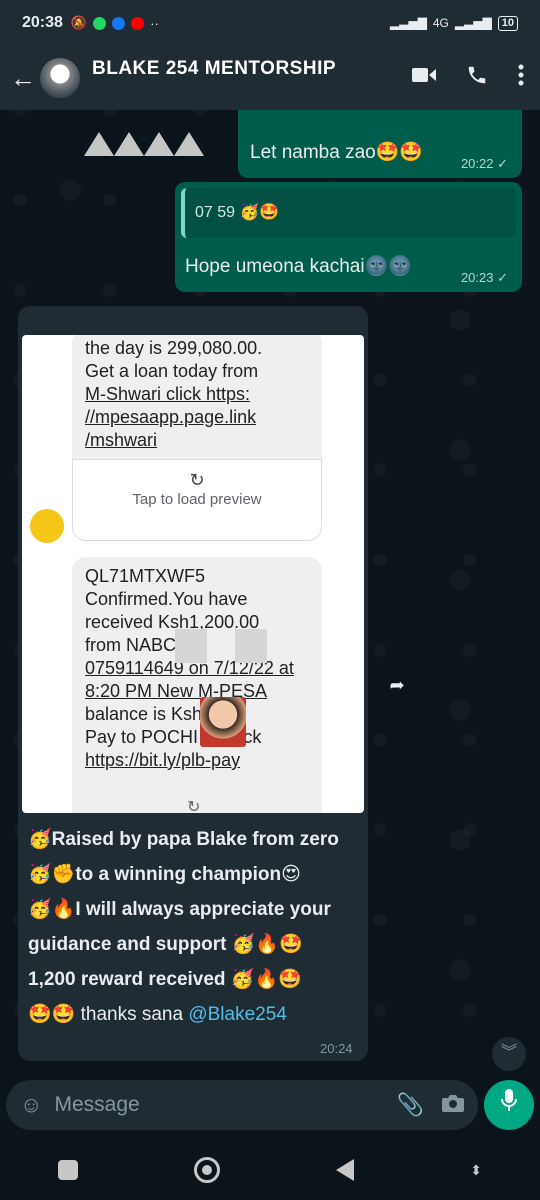 The width and height of the screenshot is (540, 1200). Describe the element at coordinates (172, 371) in the screenshot. I see `sms-line: Get a loan today from` at that location.